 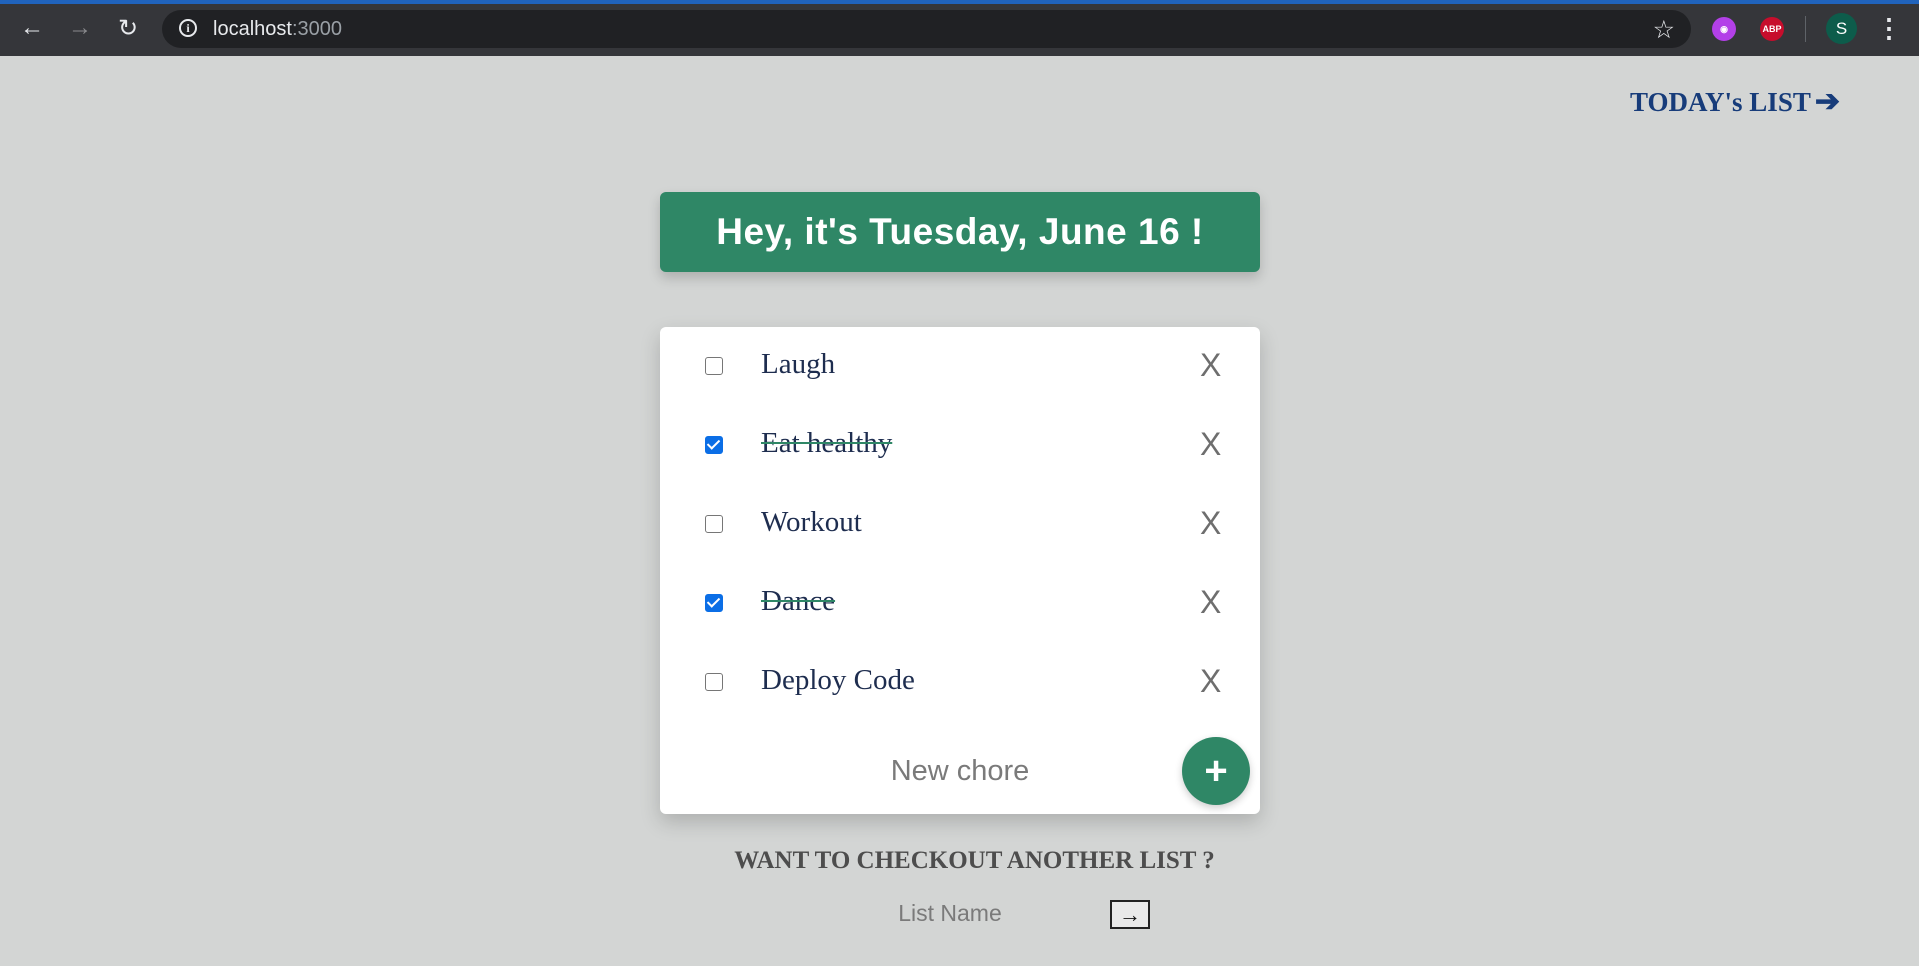 What do you see at coordinates (277, 29) in the screenshot?
I see `url-text: localhost:3000` at bounding box center [277, 29].